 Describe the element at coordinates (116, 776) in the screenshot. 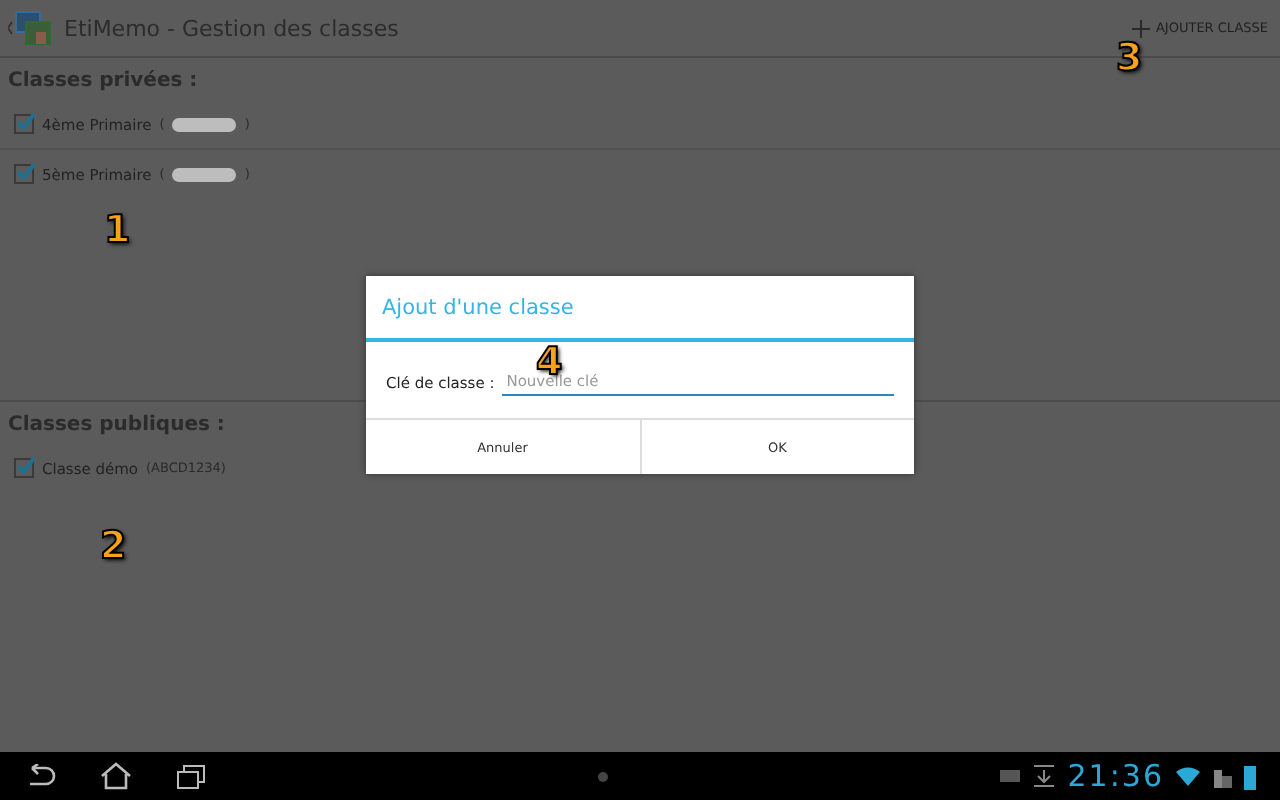

I see `home-icon` at that location.